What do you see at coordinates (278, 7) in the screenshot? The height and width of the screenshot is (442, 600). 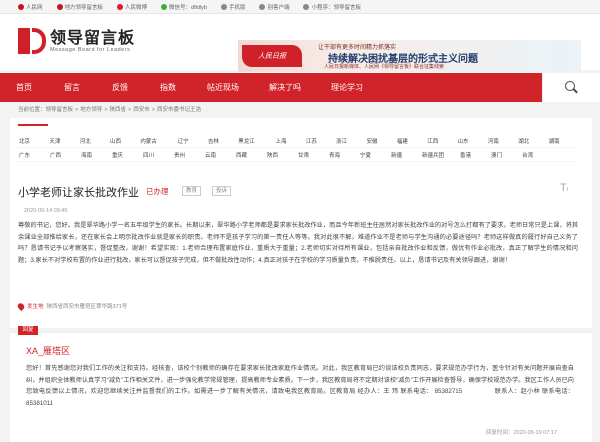 I see `topbar-link-label: 别客户端` at bounding box center [278, 7].